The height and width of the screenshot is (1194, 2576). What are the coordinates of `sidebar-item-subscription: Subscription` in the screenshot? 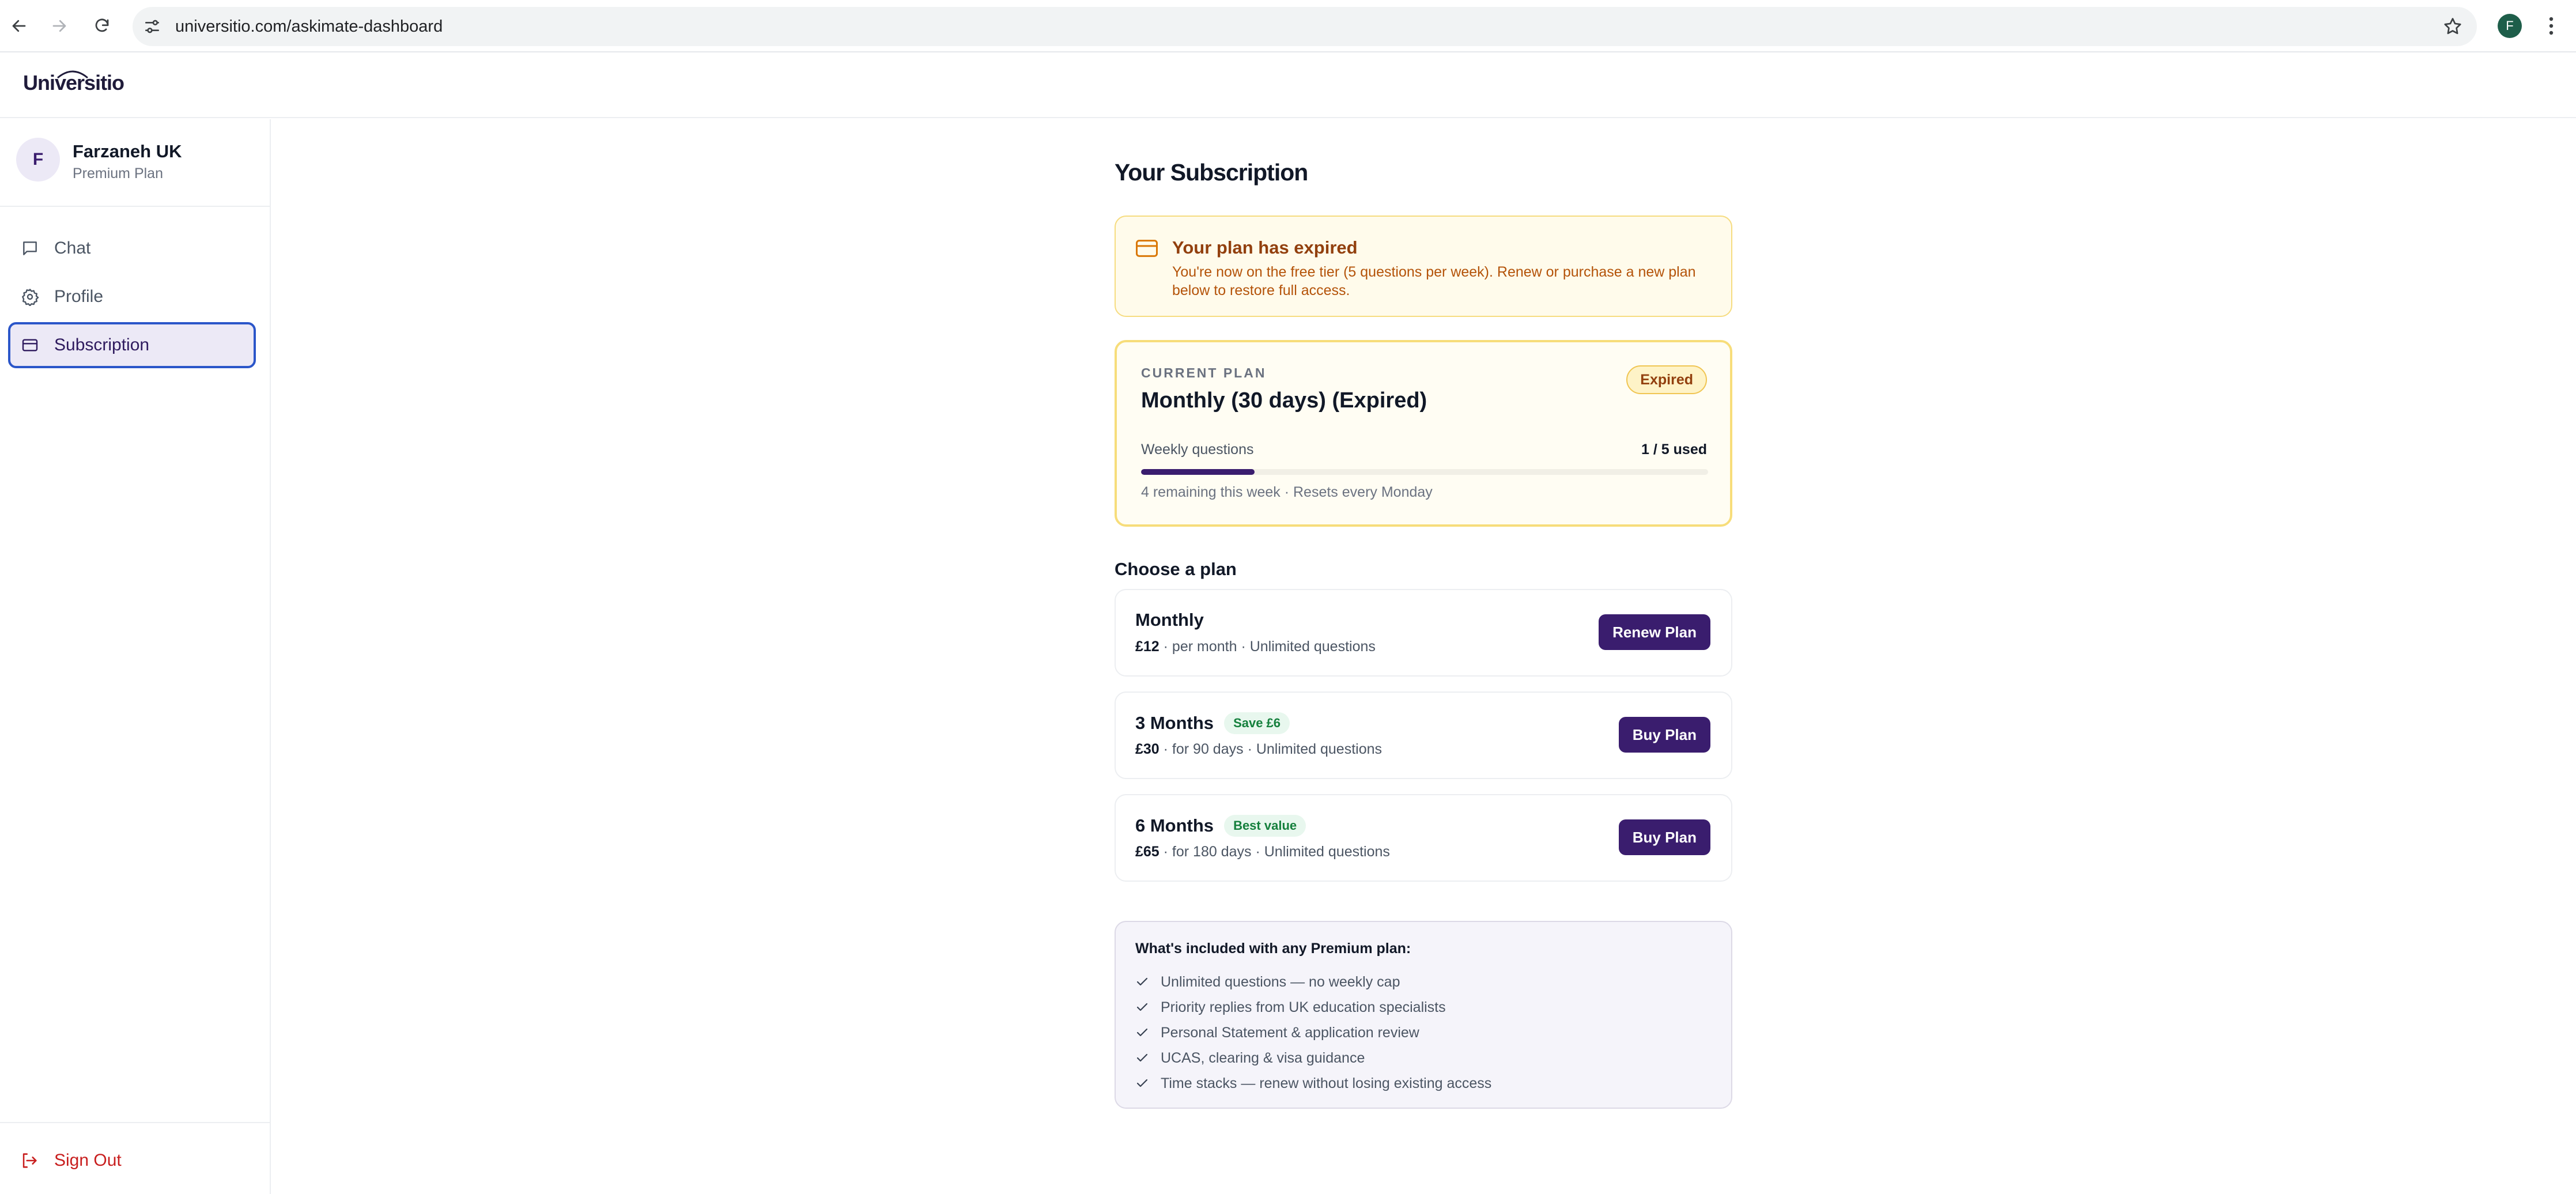 It's located at (132, 345).